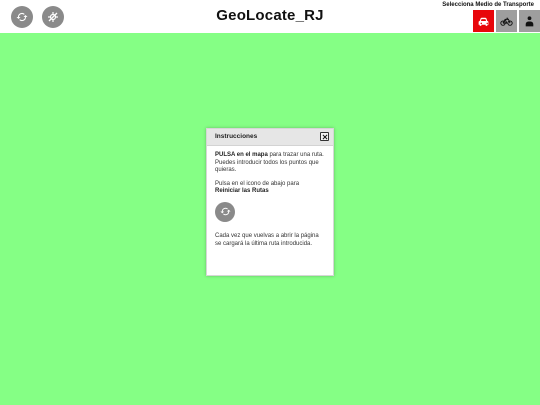 This screenshot has height=405, width=540. I want to click on person-icon, so click(529, 20).